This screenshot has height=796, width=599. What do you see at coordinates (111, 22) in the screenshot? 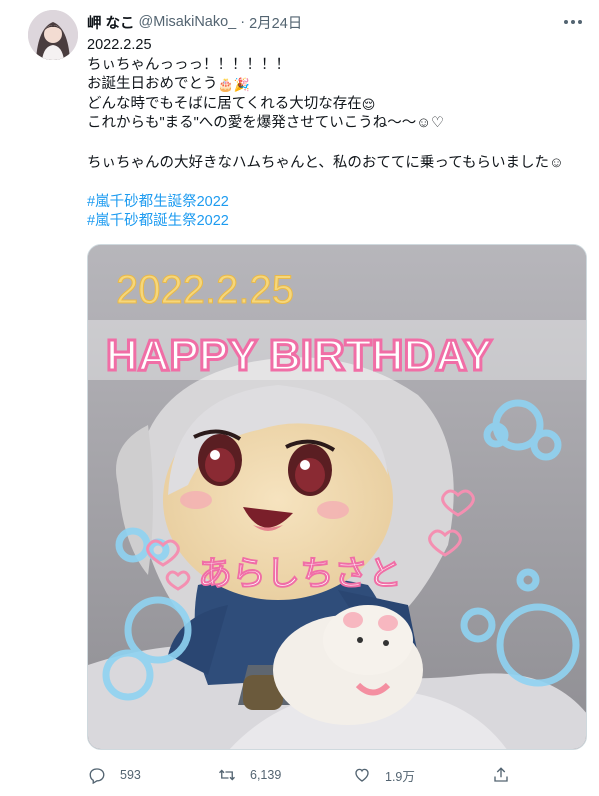
I see `display-name: 岬 なこ` at bounding box center [111, 22].